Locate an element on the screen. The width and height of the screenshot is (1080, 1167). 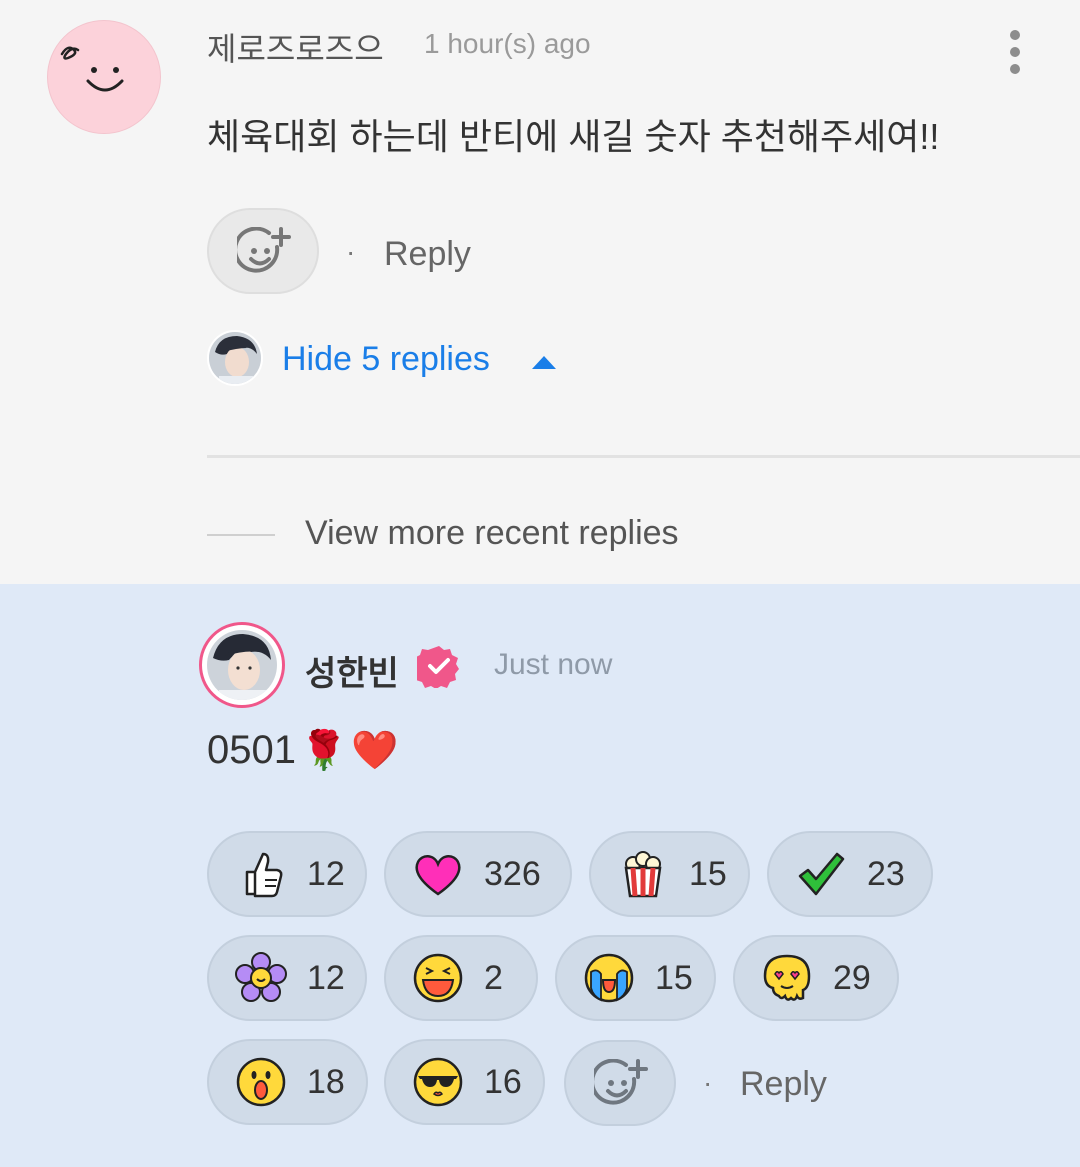
reaction-chip-check: 23 is located at coordinates (850, 874).